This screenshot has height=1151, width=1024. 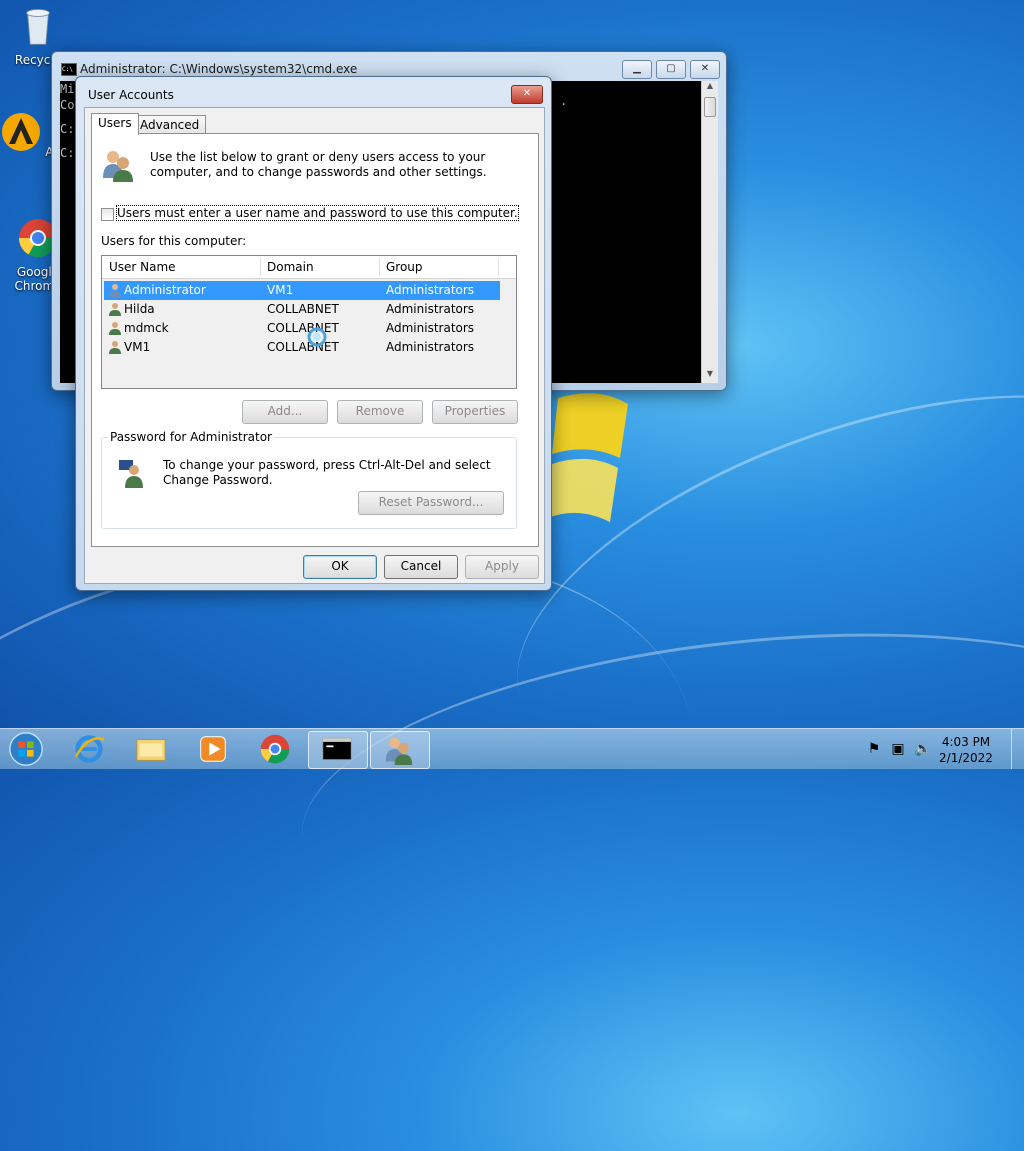 What do you see at coordinates (966, 742) in the screenshot?
I see `clock-time: 4:03 PM` at bounding box center [966, 742].